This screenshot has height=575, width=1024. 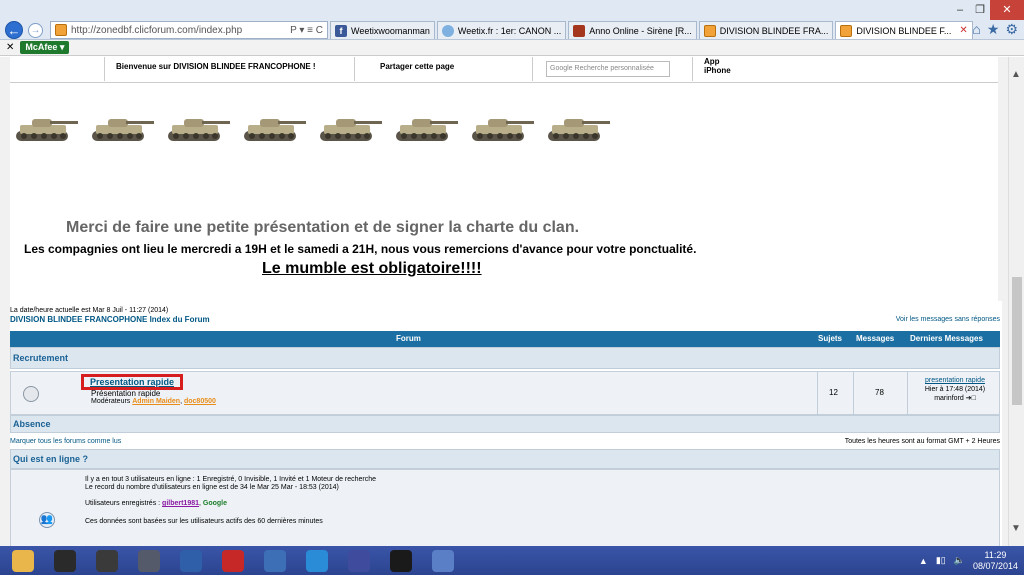 I want to click on share-link: Partager cette page, so click(x=417, y=66).